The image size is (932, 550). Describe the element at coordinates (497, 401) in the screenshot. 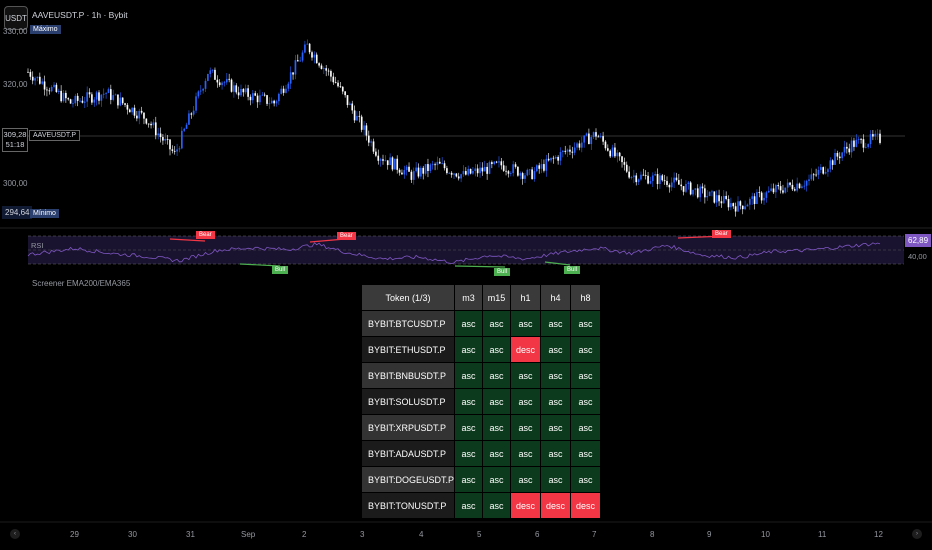

I see `trend-cell-m15: asc` at that location.